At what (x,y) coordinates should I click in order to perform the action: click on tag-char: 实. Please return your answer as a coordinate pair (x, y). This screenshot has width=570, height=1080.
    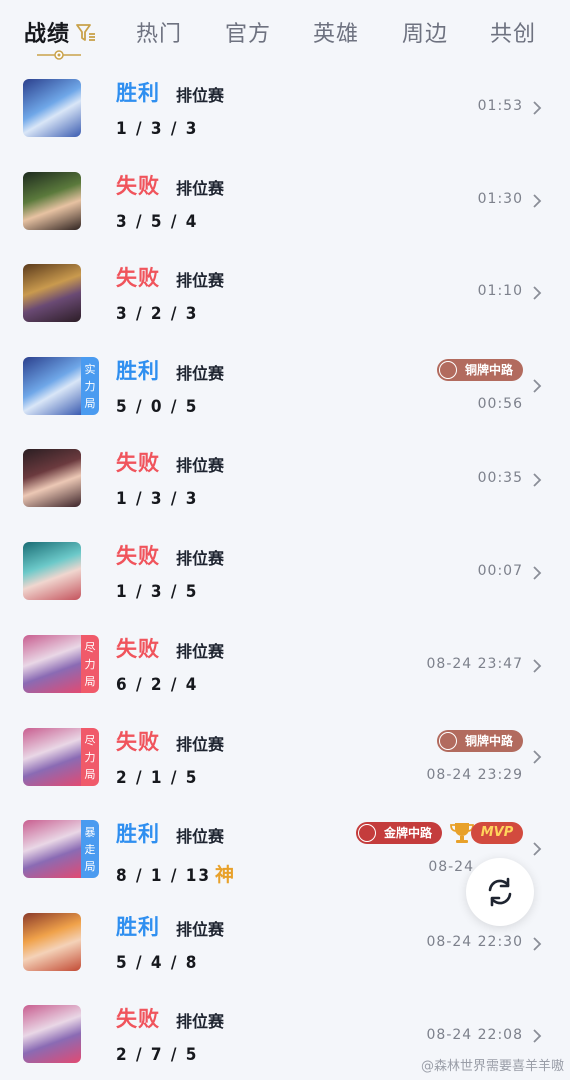
    Looking at the image, I should click on (90, 369).